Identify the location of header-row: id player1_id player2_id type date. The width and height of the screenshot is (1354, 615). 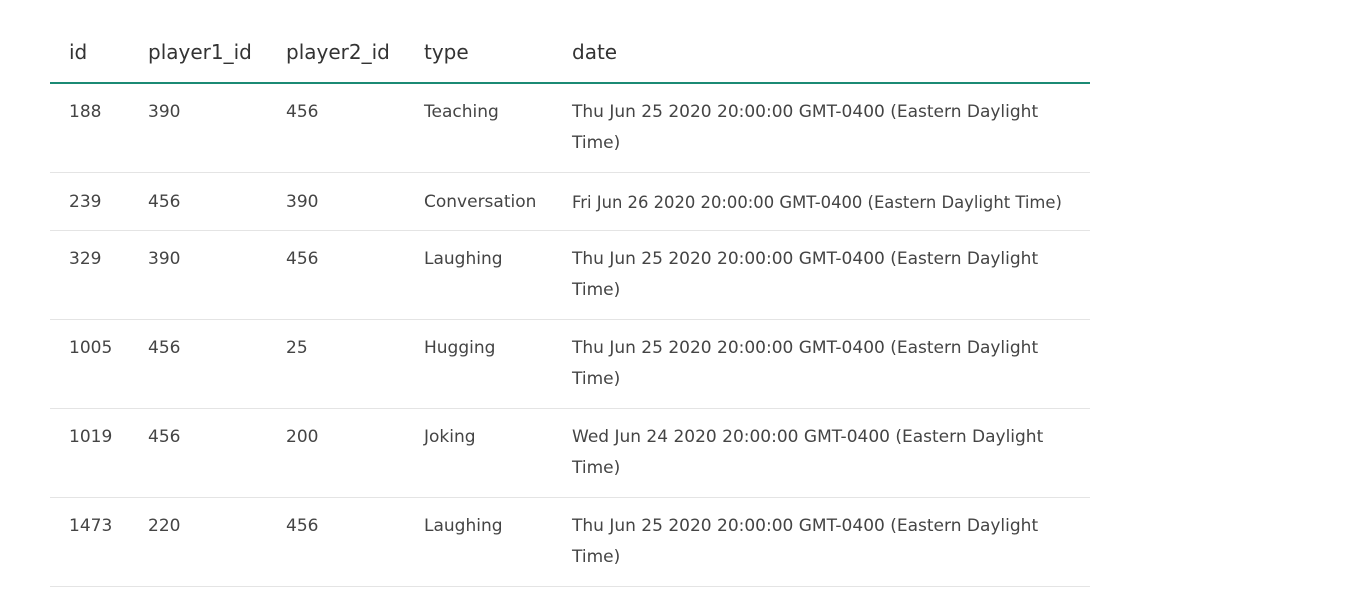
(570, 57).